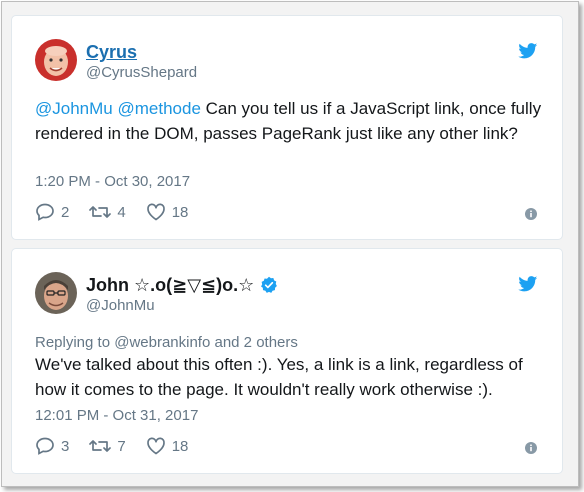  Describe the element at coordinates (74, 108) in the screenshot. I see `mention-link: @JohnMu` at that location.